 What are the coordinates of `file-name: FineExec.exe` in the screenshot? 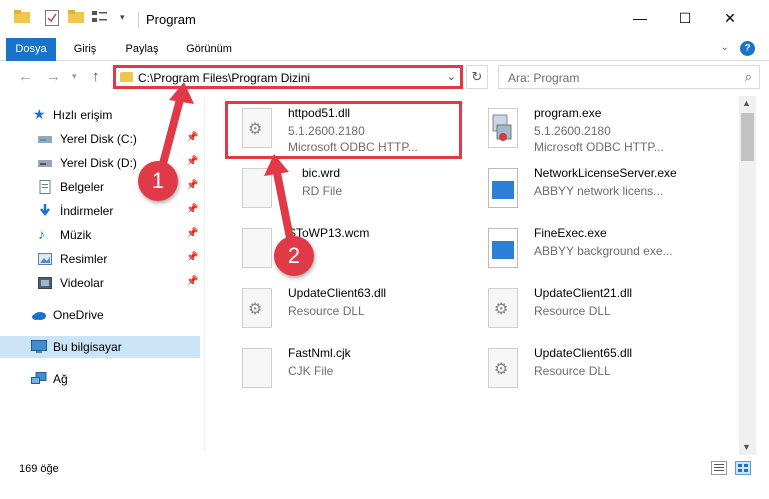 It's located at (570, 233).